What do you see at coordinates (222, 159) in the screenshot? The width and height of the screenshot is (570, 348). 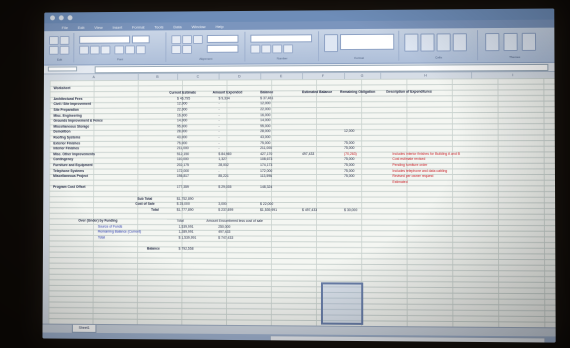 I see `cell-amount-expended: 1,327` at bounding box center [222, 159].